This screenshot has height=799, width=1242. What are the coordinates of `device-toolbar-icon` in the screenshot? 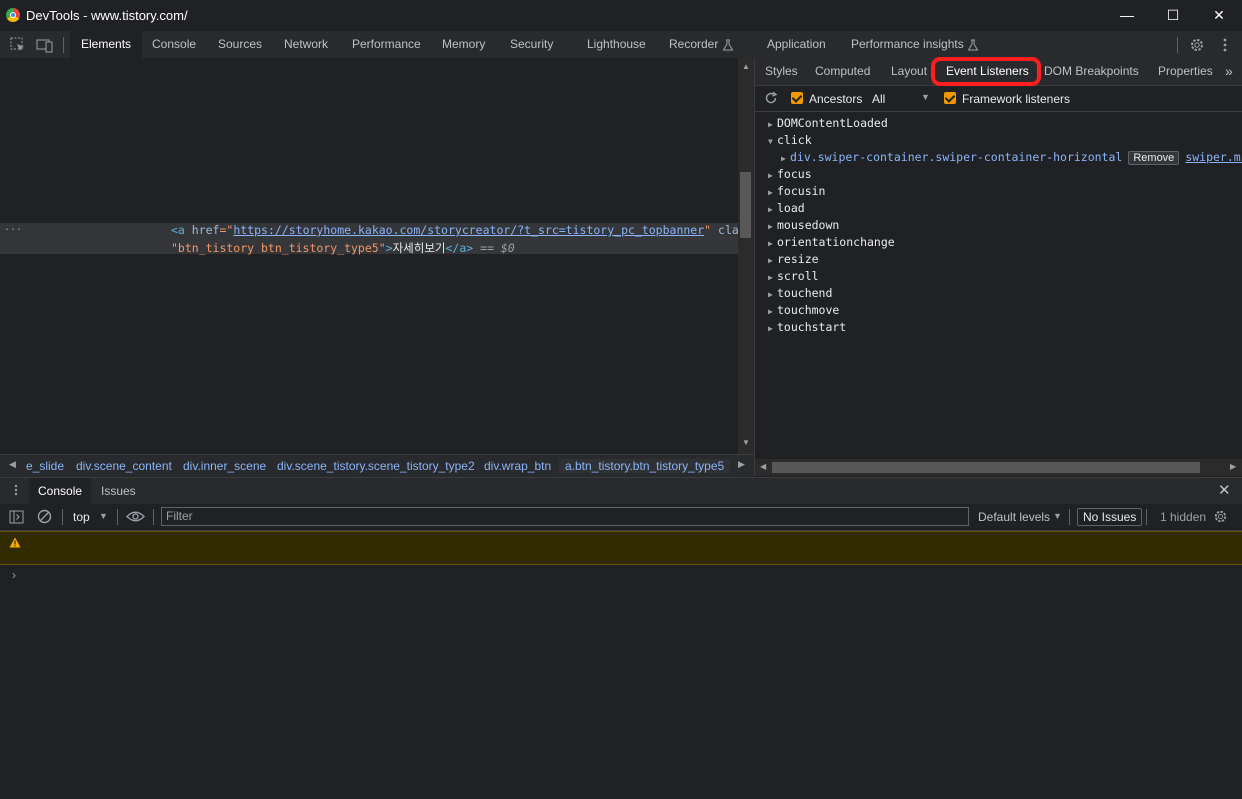 It's located at (45, 45).